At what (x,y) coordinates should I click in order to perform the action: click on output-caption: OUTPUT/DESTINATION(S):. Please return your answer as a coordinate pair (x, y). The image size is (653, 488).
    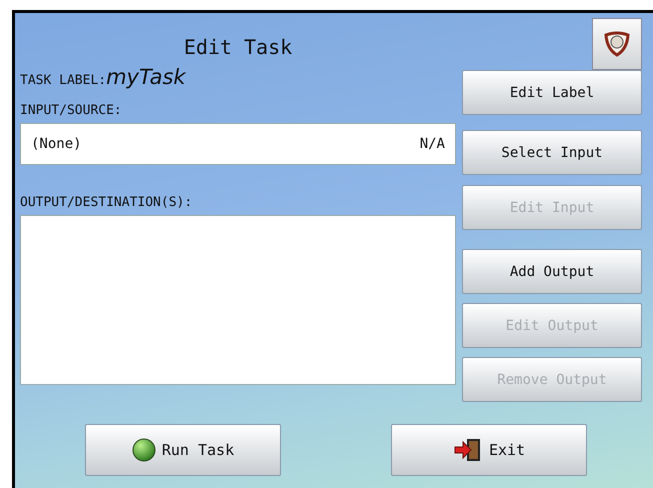
    Looking at the image, I should click on (107, 202).